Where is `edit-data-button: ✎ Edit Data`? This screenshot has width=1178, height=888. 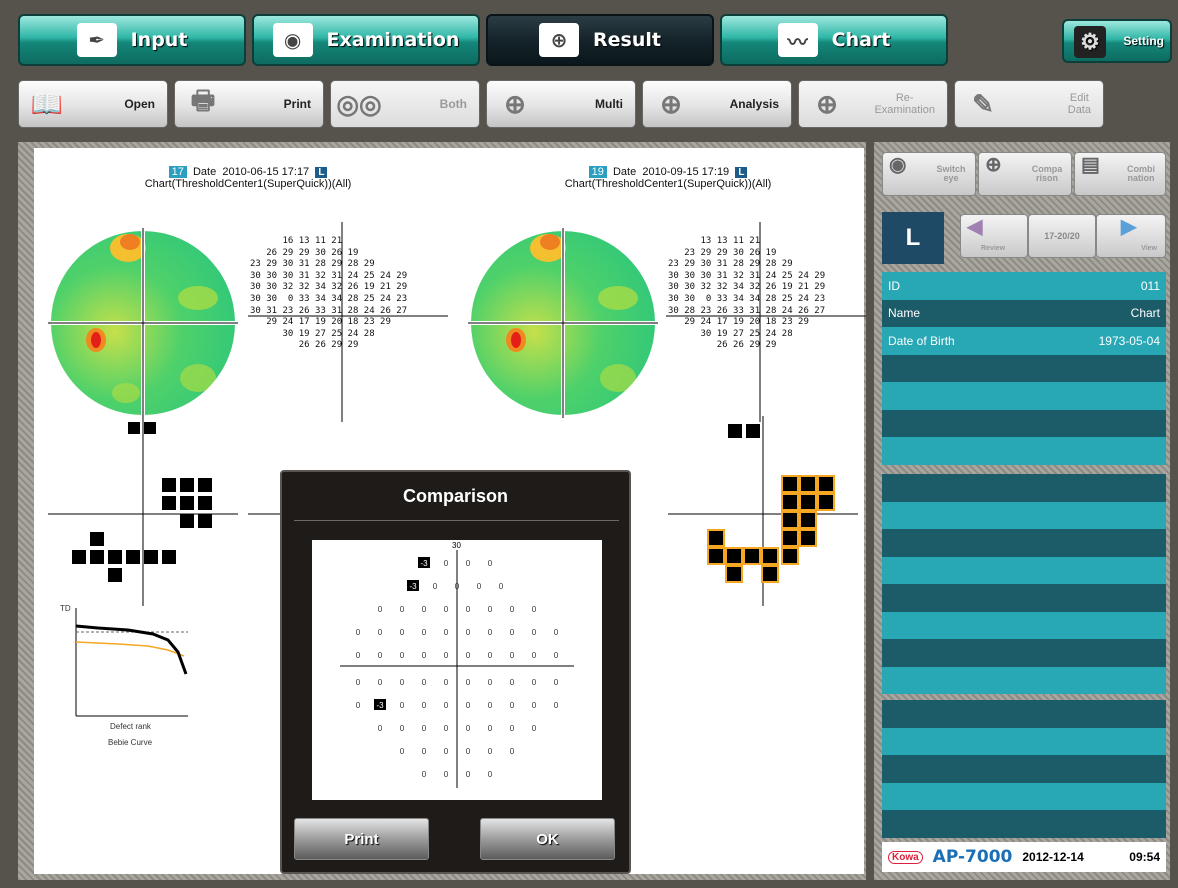 edit-data-button: ✎ Edit Data is located at coordinates (1029, 104).